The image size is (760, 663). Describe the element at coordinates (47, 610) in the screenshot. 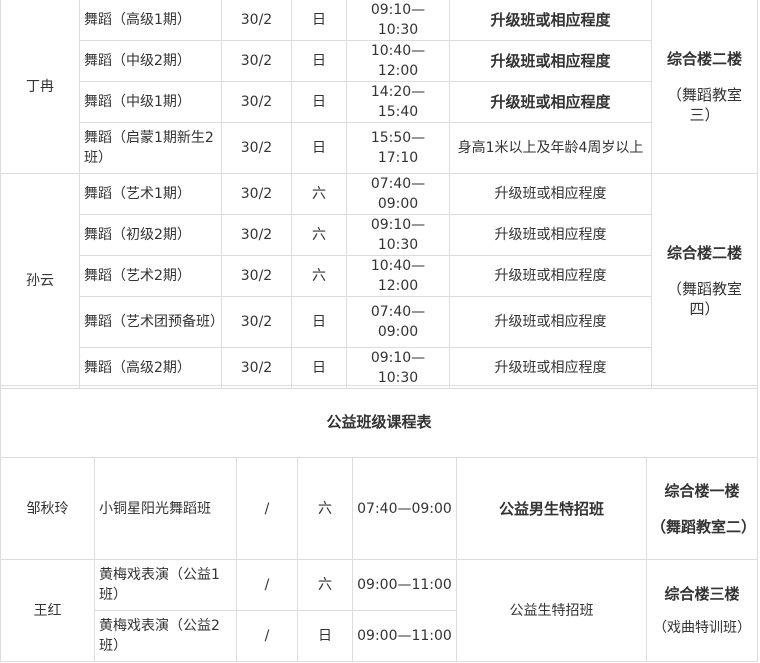

I see `teacher-cell: 王红` at that location.